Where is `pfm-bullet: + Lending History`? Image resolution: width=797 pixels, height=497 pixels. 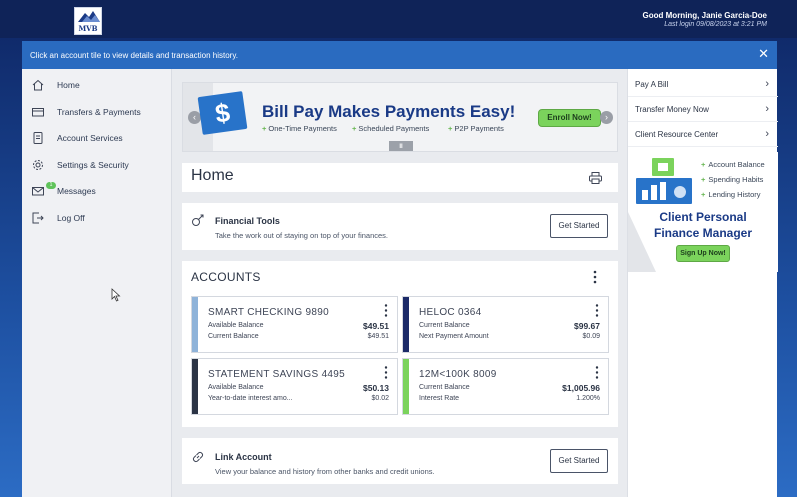 pfm-bullet: + Lending History is located at coordinates (731, 194).